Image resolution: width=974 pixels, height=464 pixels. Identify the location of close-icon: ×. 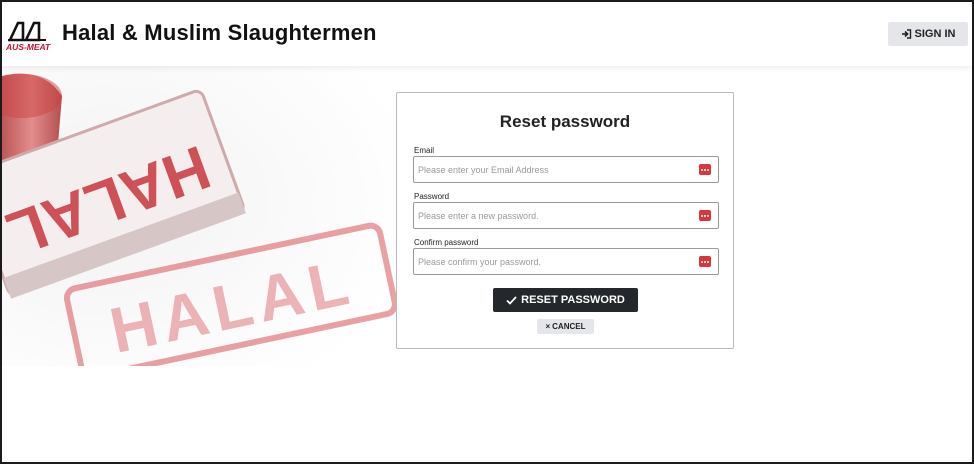
(548, 326).